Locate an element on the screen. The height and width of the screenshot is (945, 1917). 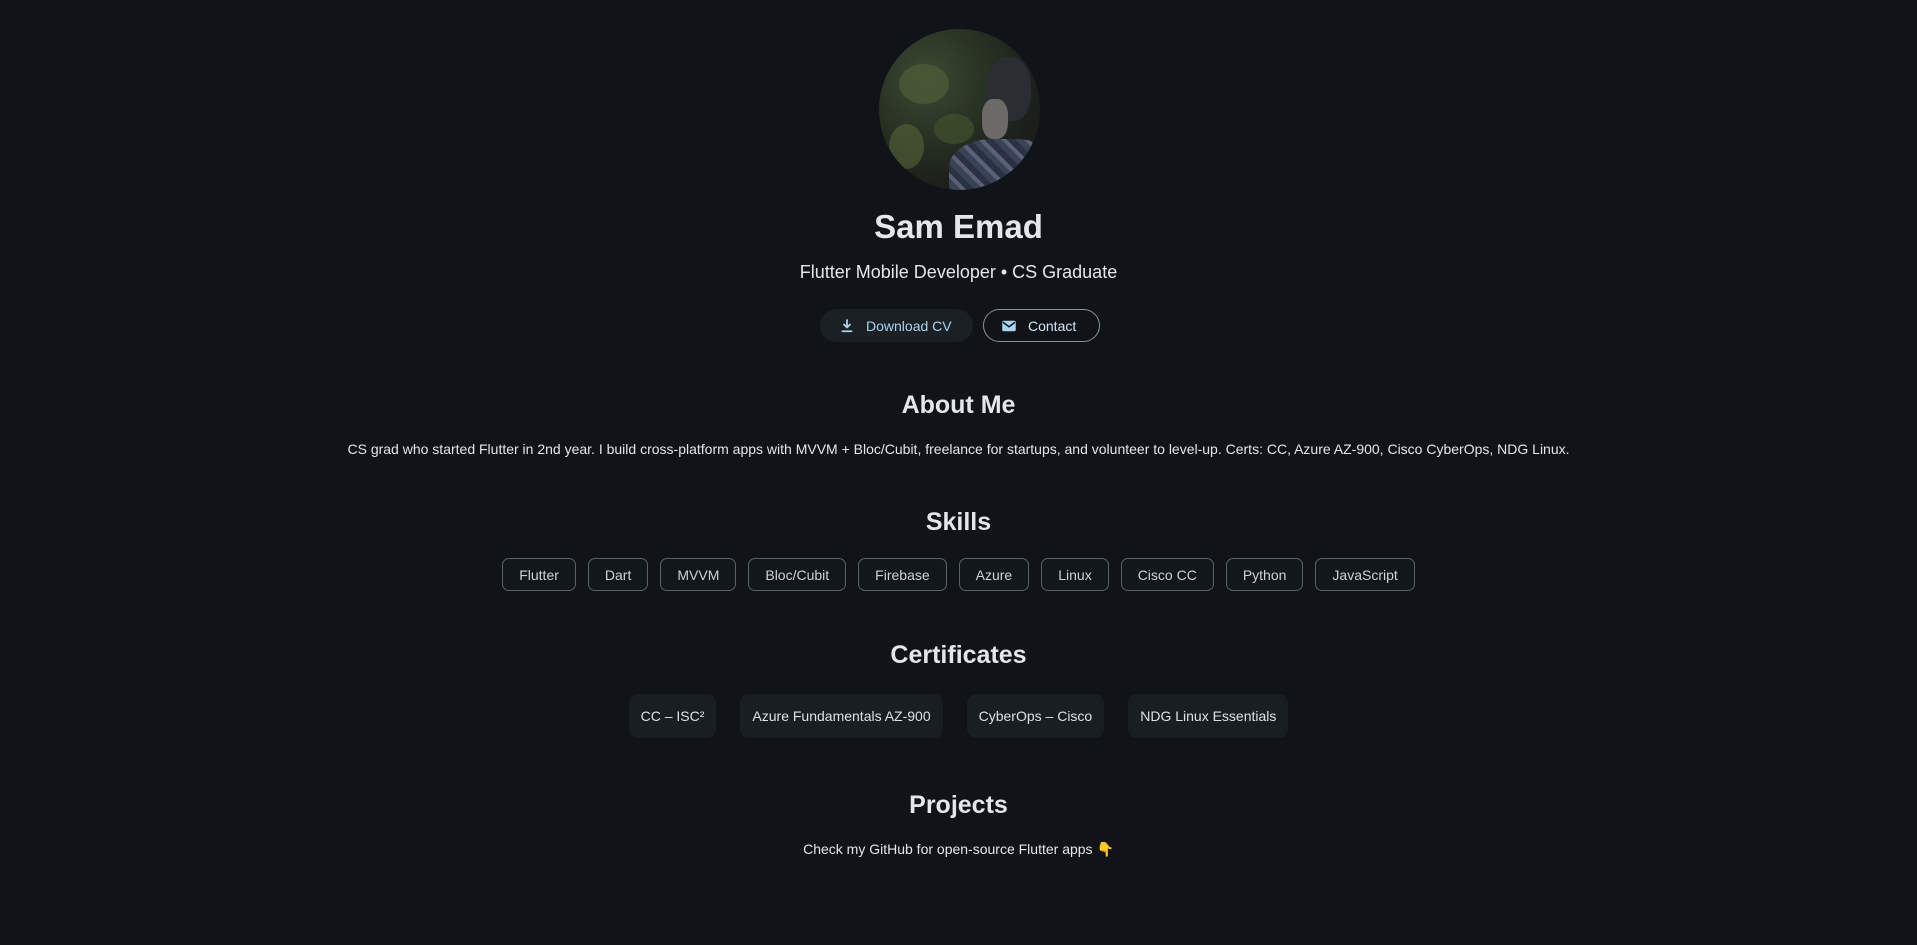
skill-chip: Azure is located at coordinates (994, 574).